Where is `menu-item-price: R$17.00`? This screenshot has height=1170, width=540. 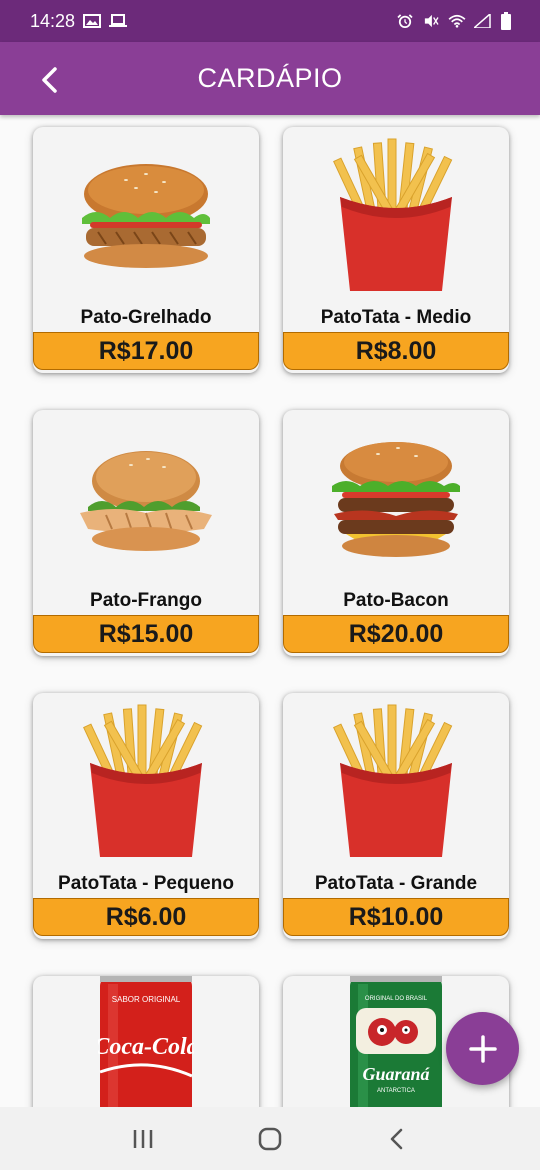
menu-item-price: R$17.00 is located at coordinates (146, 351).